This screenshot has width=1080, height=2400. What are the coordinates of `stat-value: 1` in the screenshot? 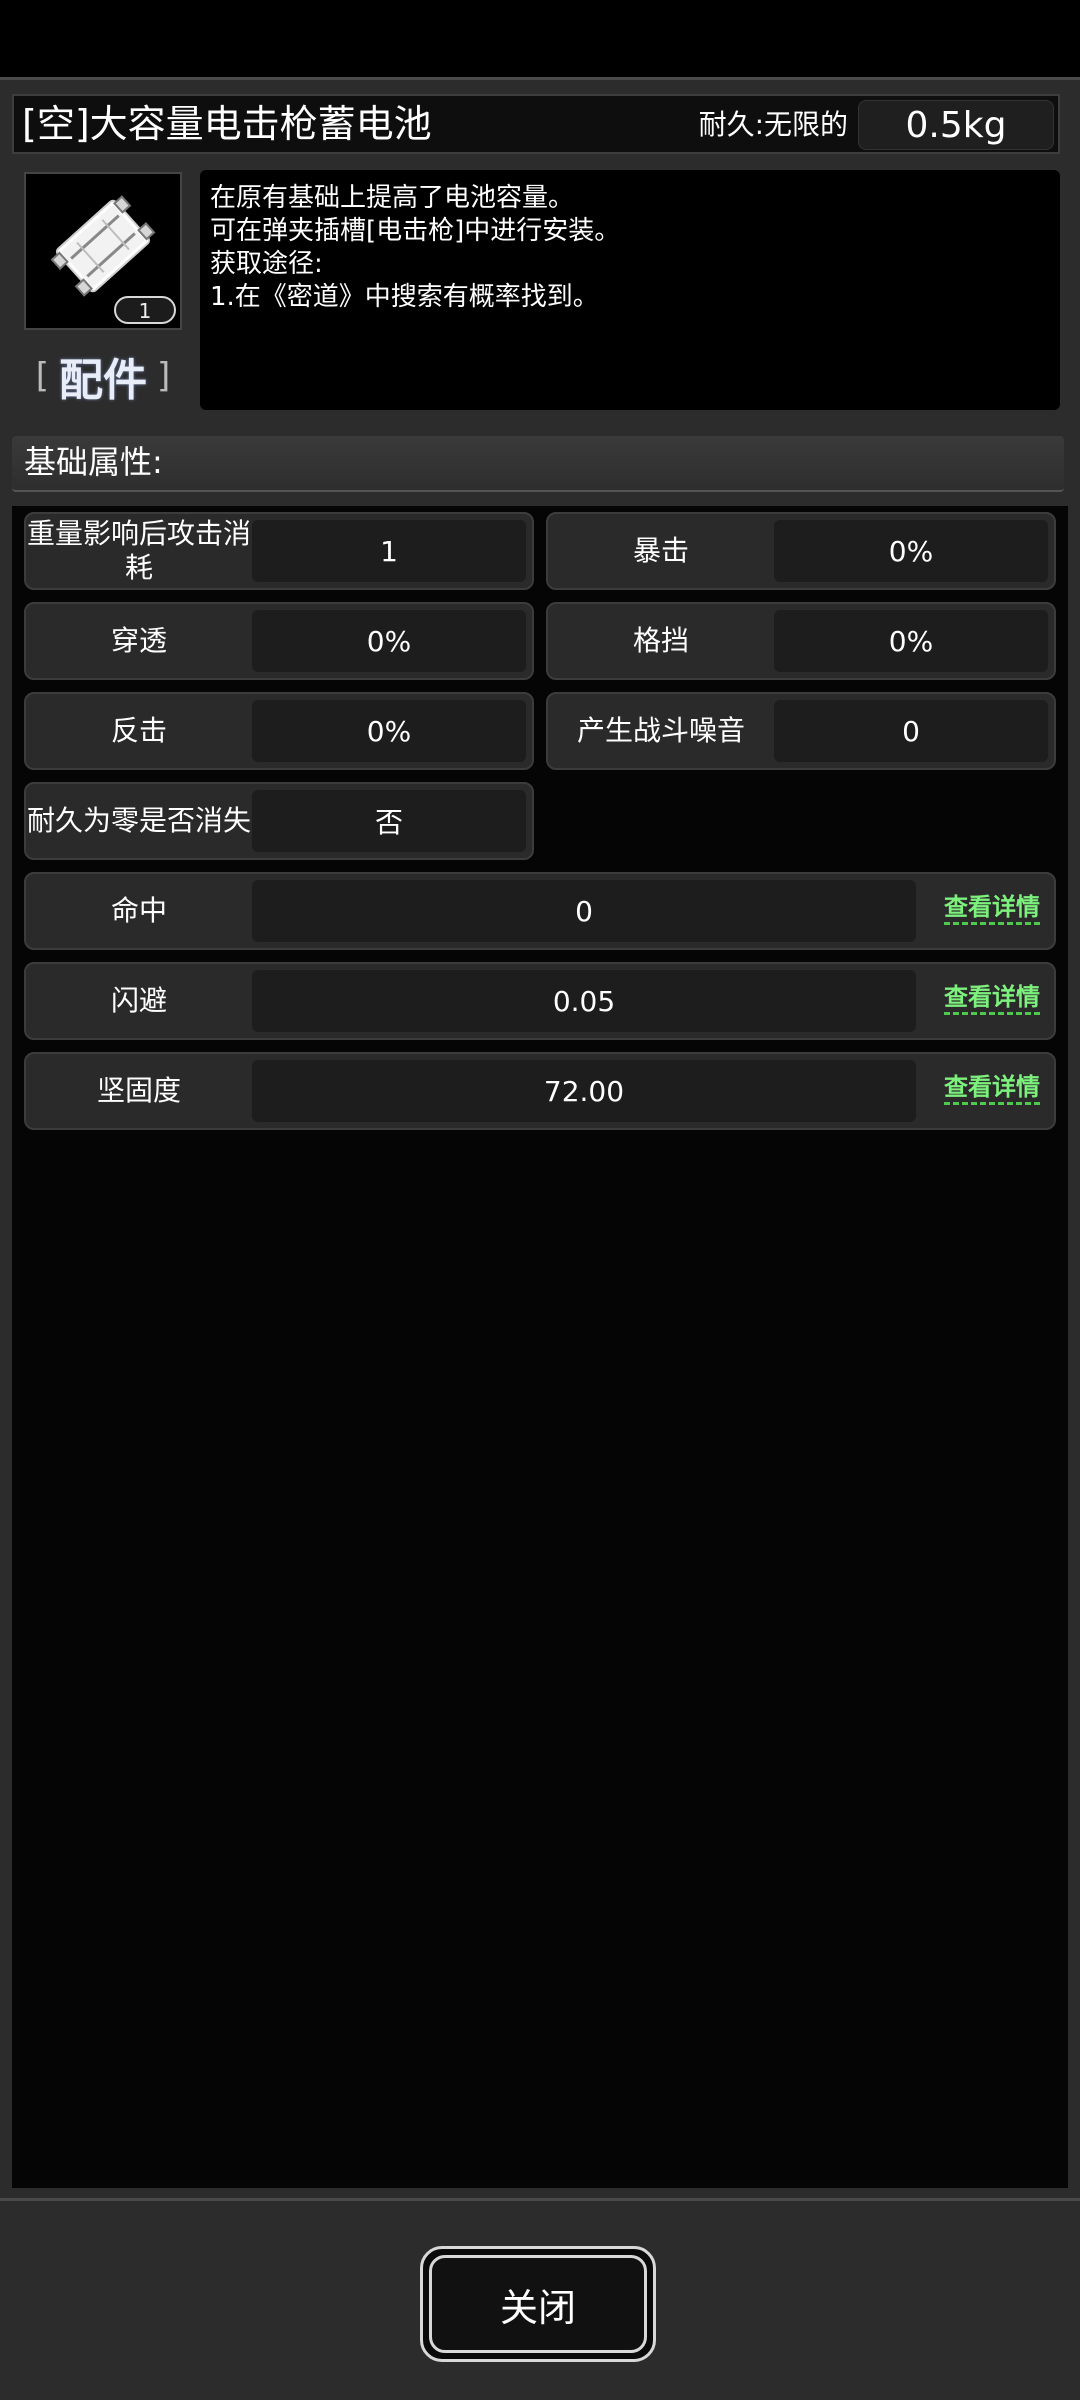 It's located at (389, 551).